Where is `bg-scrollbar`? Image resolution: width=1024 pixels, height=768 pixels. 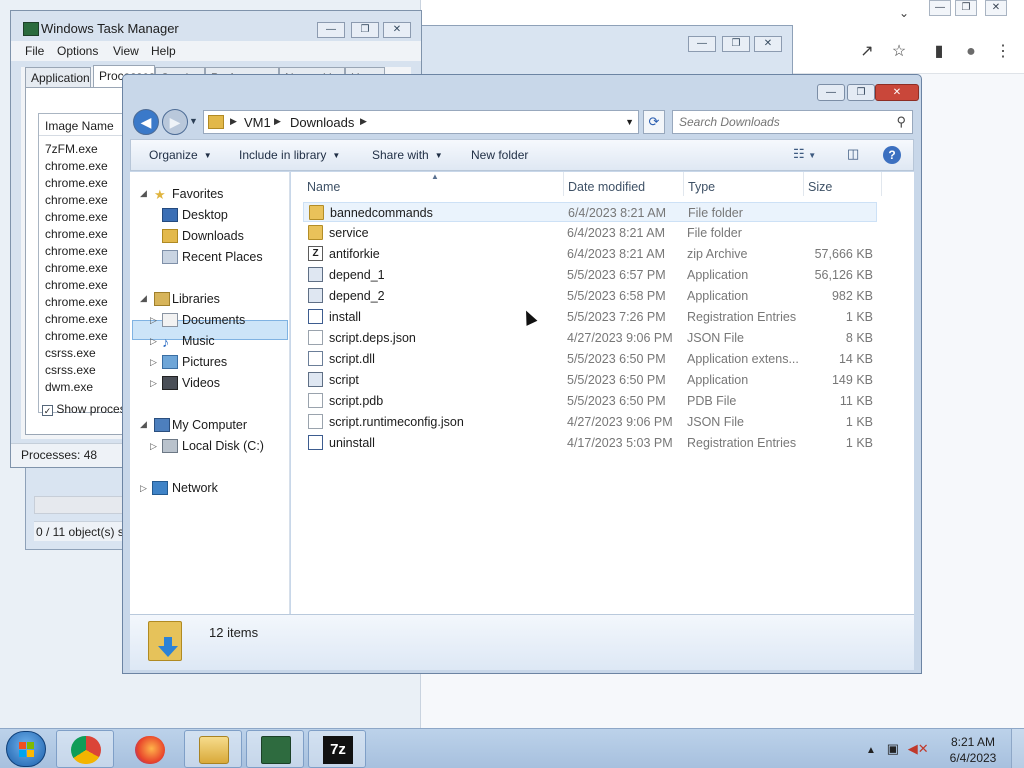 bg-scrollbar is located at coordinates (84, 505).